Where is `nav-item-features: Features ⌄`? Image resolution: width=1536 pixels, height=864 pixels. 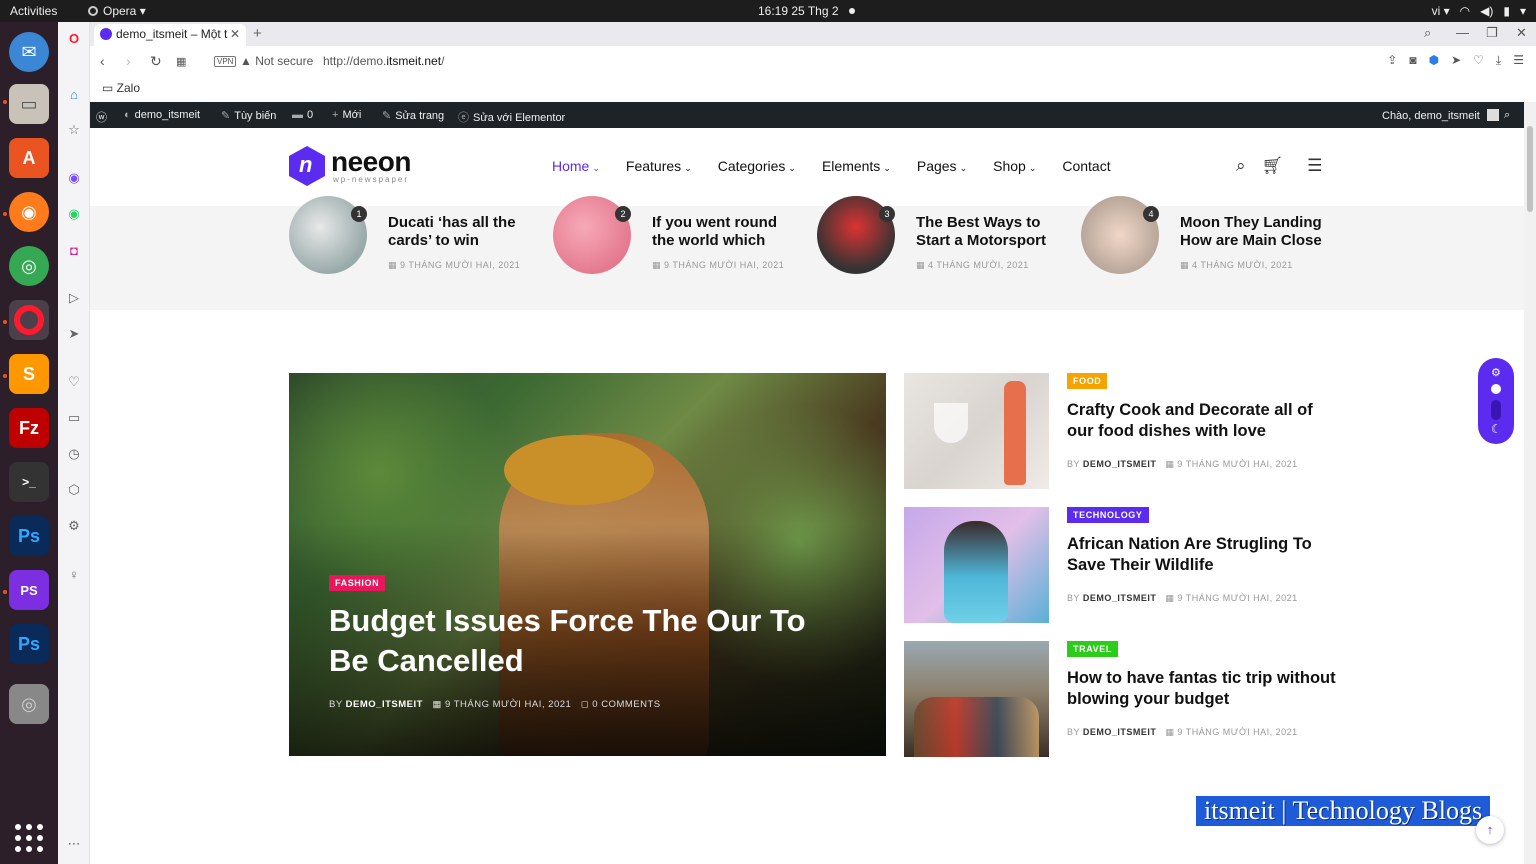
nav-item-features: Features ⌄ is located at coordinates (659, 166).